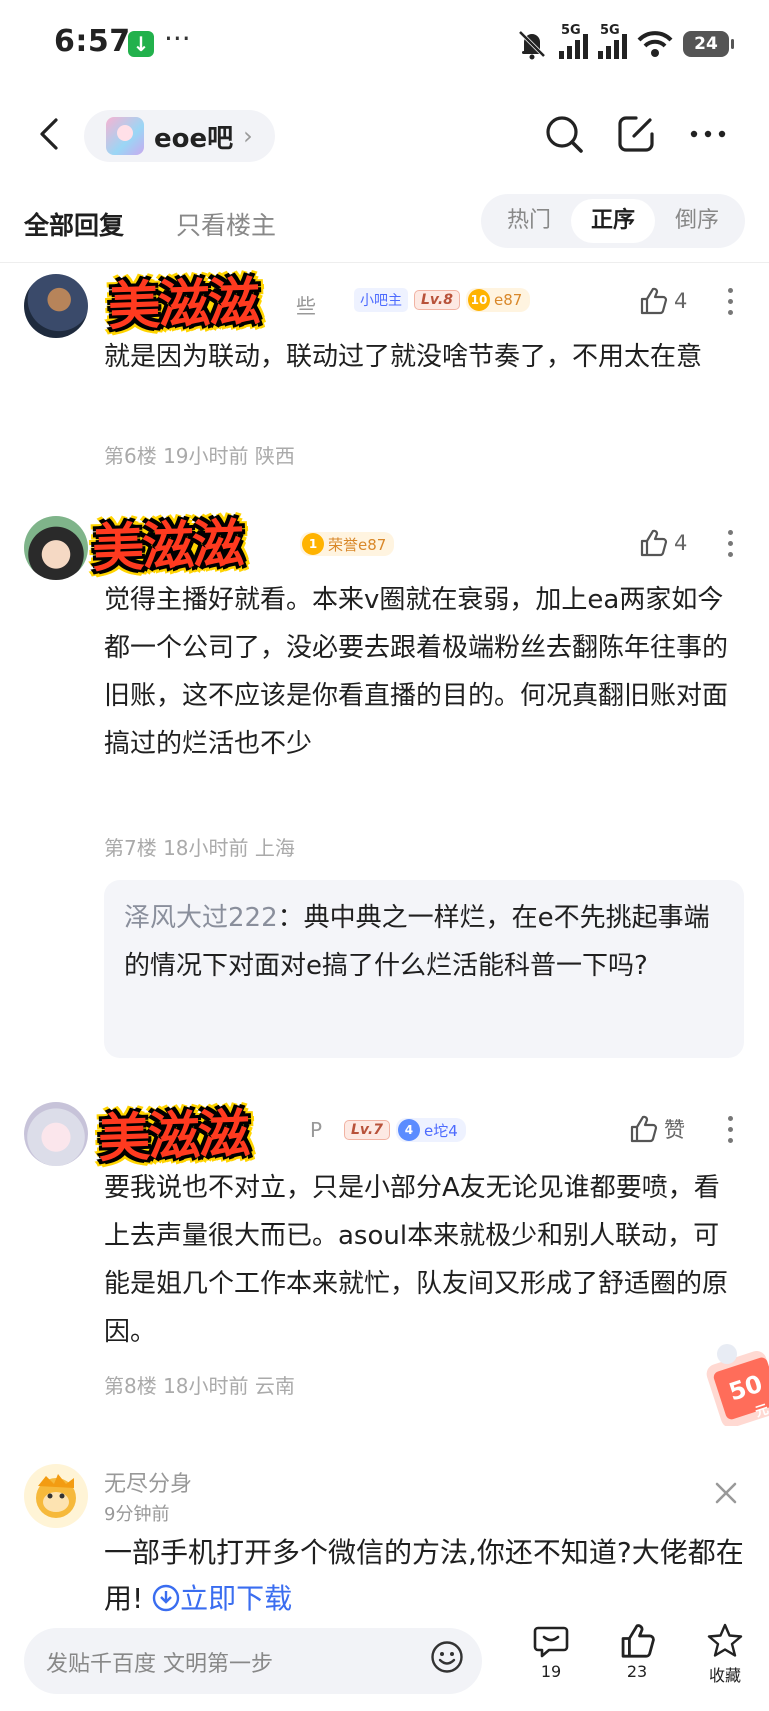 Image resolution: width=769 pixels, height=1711 pixels. Describe the element at coordinates (447, 1657) in the screenshot. I see `emoji-icon` at that location.